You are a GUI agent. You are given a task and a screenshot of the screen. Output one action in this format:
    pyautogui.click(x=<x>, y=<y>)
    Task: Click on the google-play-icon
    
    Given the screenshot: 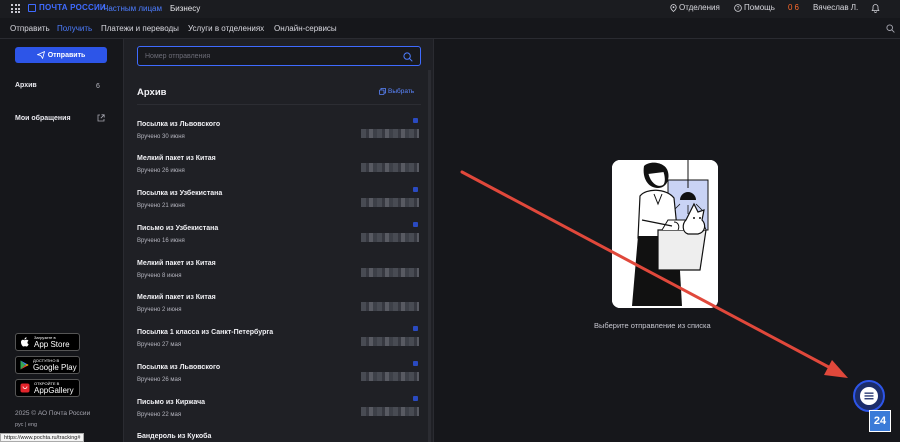 What is the action you would take?
    pyautogui.click(x=24, y=365)
    